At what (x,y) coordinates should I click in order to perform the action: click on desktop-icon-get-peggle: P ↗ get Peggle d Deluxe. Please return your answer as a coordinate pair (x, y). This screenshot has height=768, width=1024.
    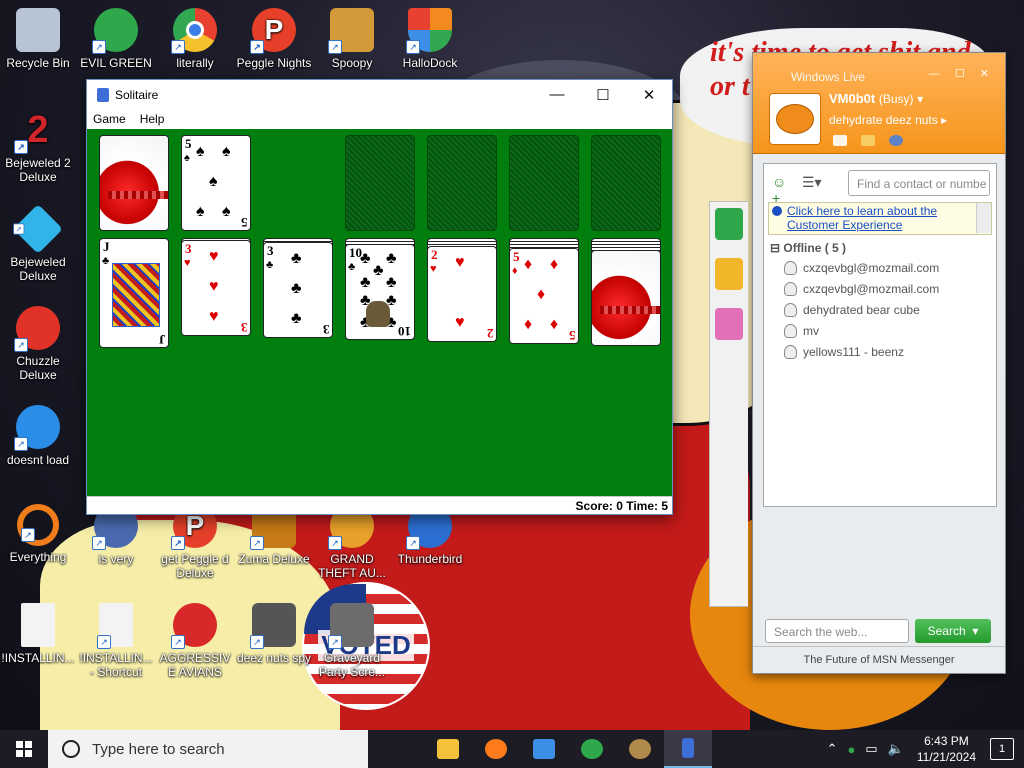
    Looking at the image, I should click on (195, 542).